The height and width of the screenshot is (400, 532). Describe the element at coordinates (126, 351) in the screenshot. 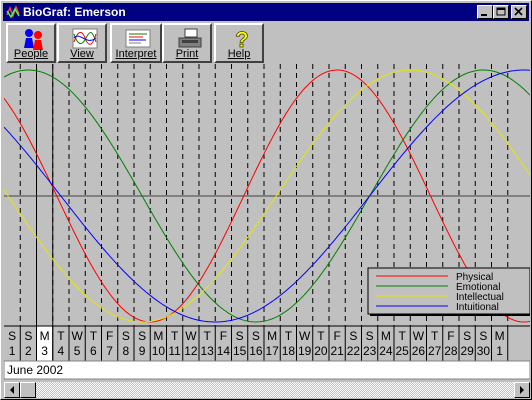

I see `day-number-label: 8` at that location.